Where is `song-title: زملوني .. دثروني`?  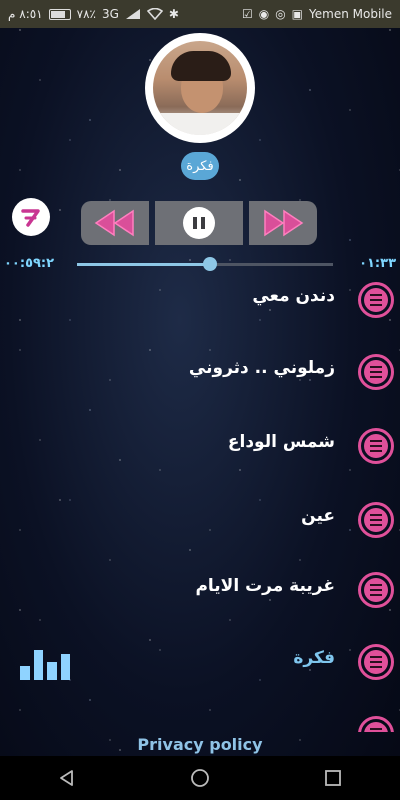 song-title: زملوني .. دثروني is located at coordinates (261, 368).